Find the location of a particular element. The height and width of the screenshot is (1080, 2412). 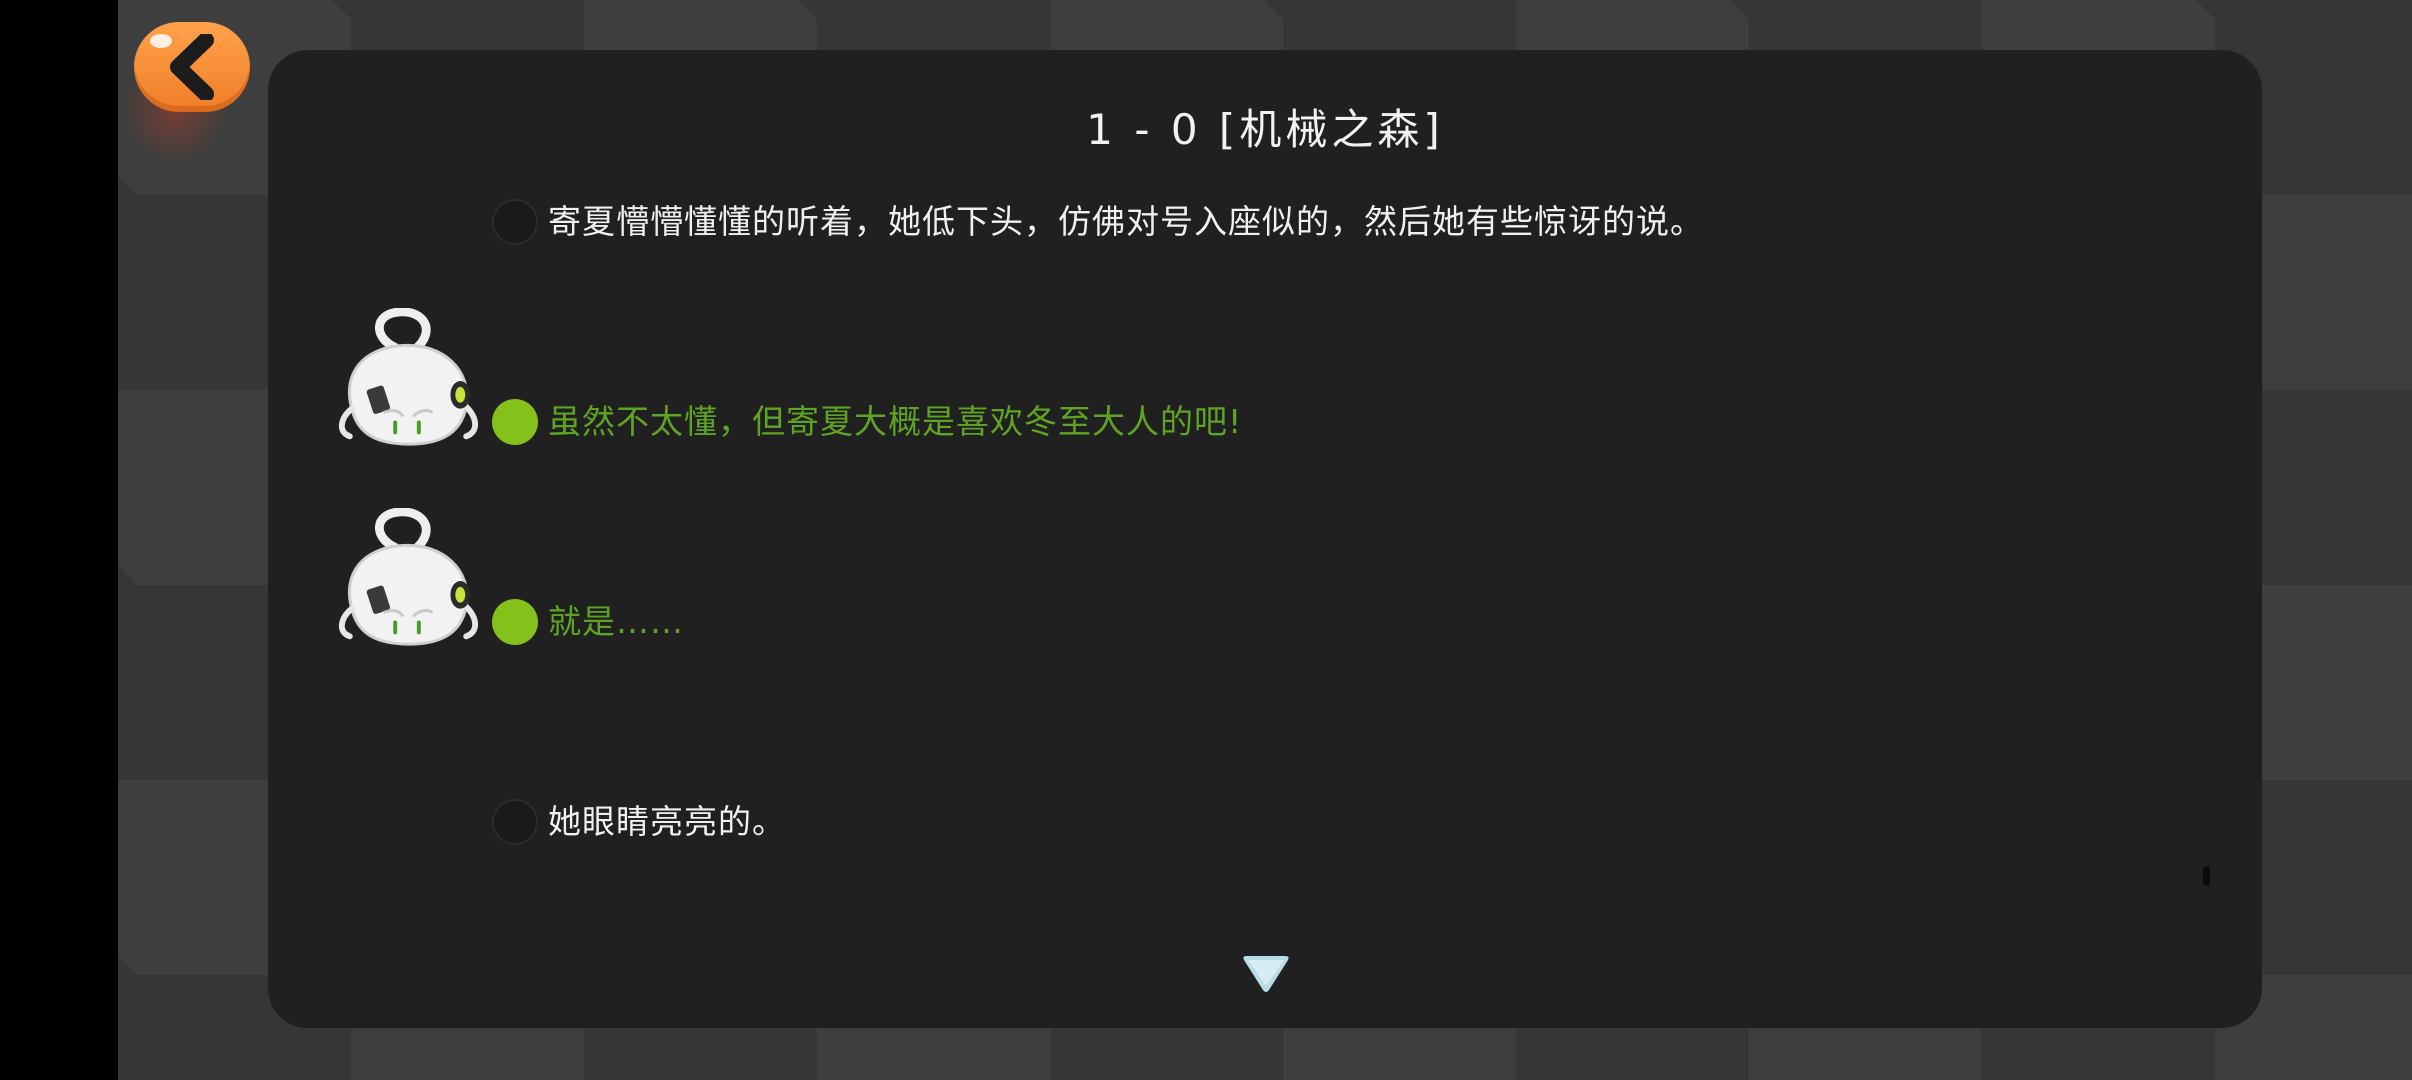

dialogue-line: 寄夏懵懵懂懂的听着，她低下头，仿佛对号入座似的，然后她有些惊讶的说。 is located at coordinates (1265, 222).